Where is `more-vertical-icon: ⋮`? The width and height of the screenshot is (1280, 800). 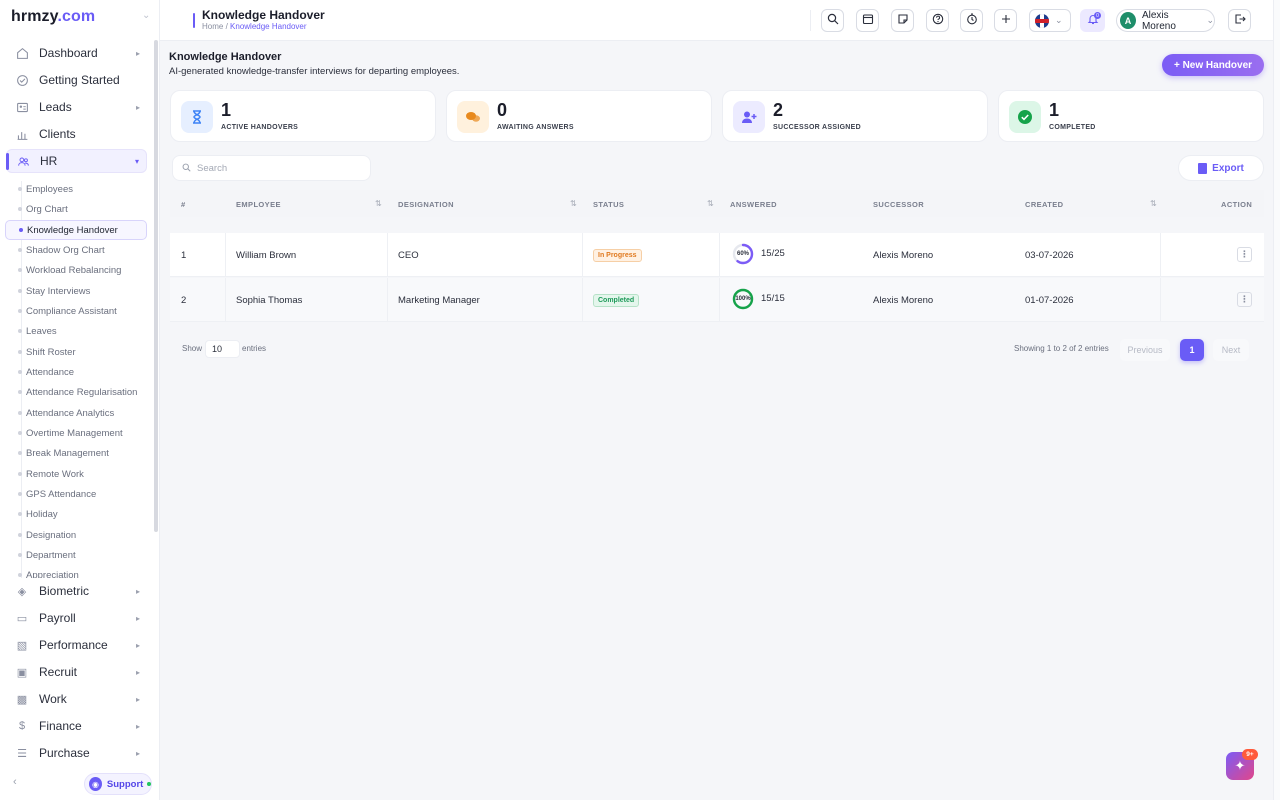
more-vertical-icon: ⋮ is located at coordinates (1244, 254).